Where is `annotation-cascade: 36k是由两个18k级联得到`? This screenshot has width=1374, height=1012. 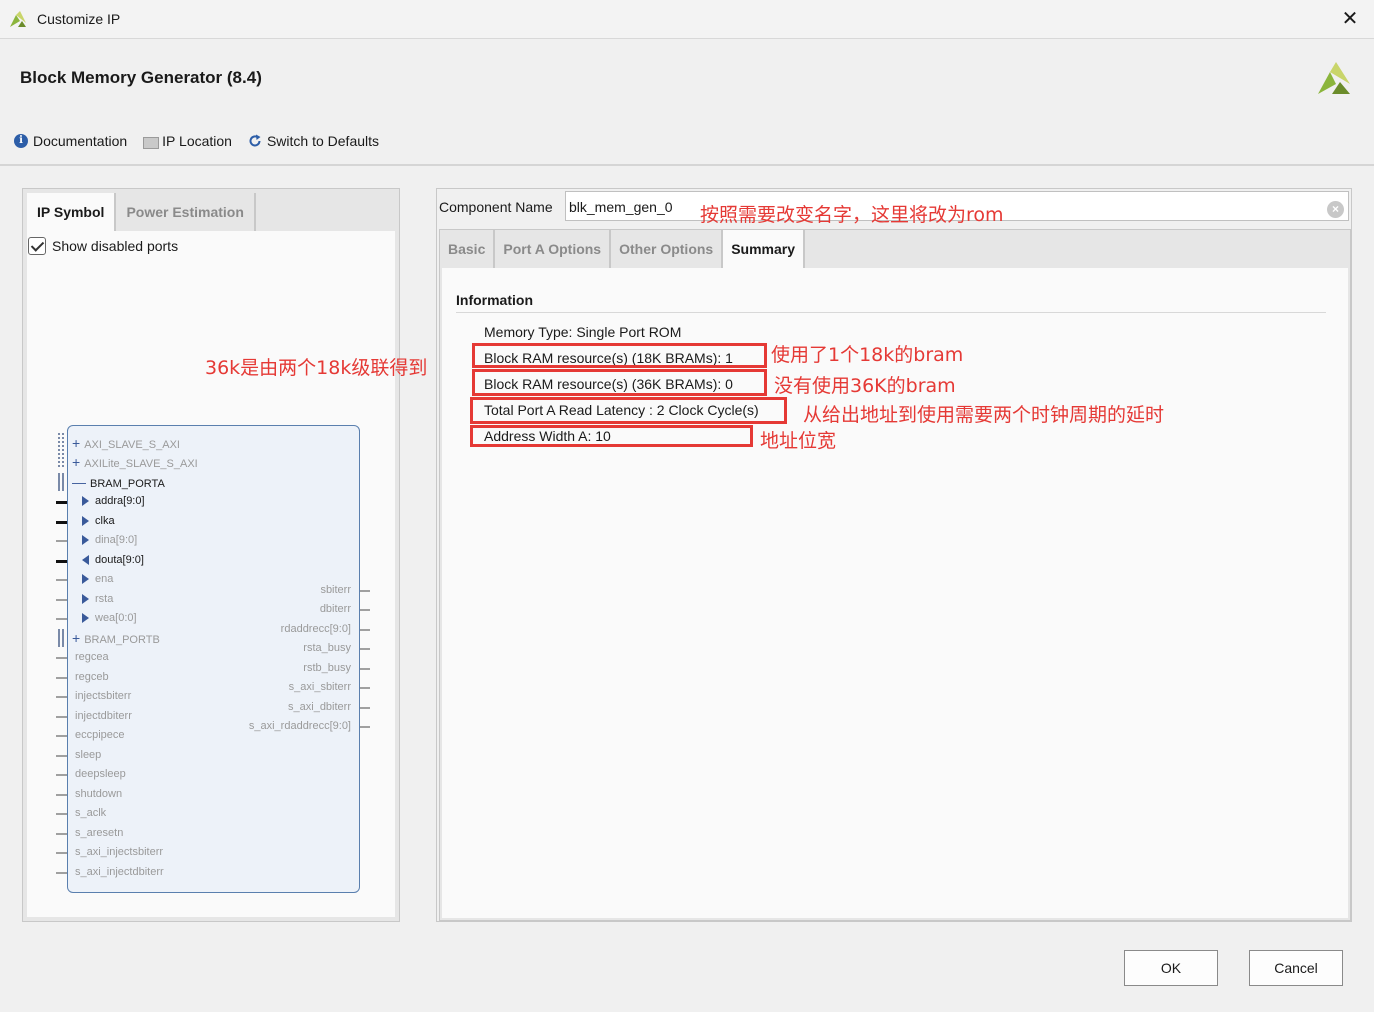 annotation-cascade: 36k是由两个18k级联得到 is located at coordinates (316, 368).